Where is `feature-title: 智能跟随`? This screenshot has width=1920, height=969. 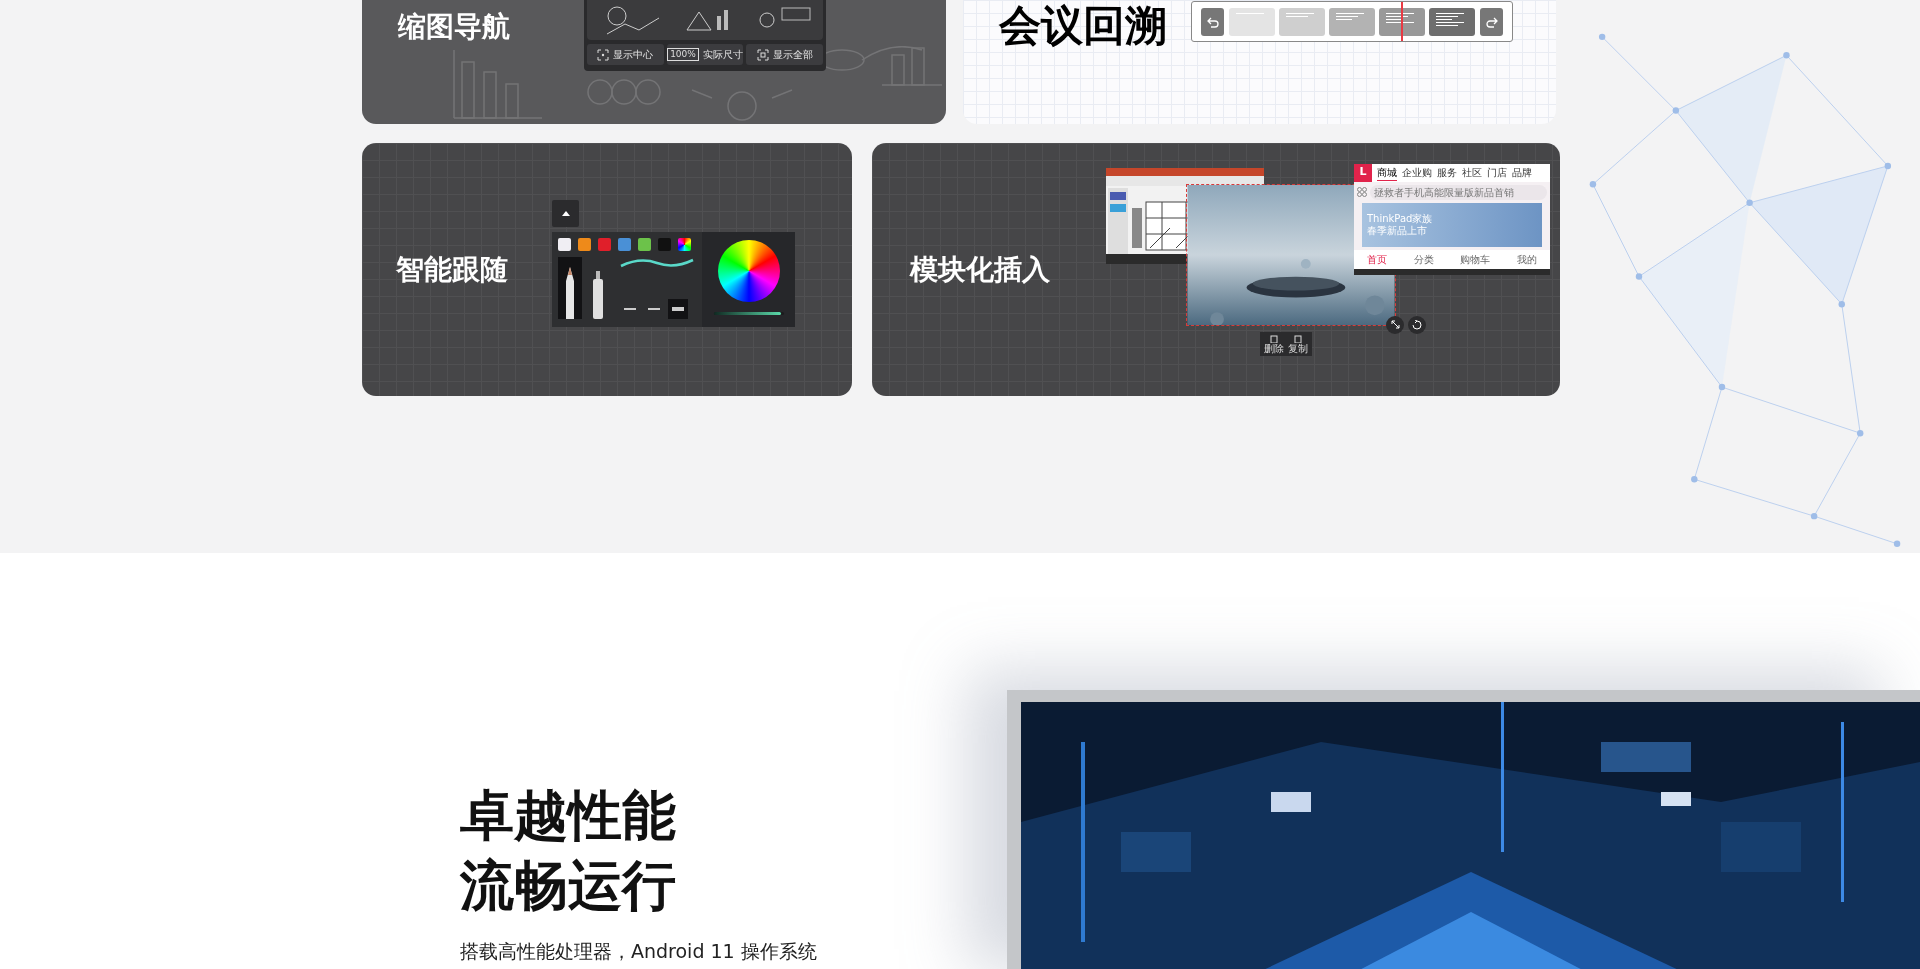 feature-title: 智能跟随 is located at coordinates (452, 269).